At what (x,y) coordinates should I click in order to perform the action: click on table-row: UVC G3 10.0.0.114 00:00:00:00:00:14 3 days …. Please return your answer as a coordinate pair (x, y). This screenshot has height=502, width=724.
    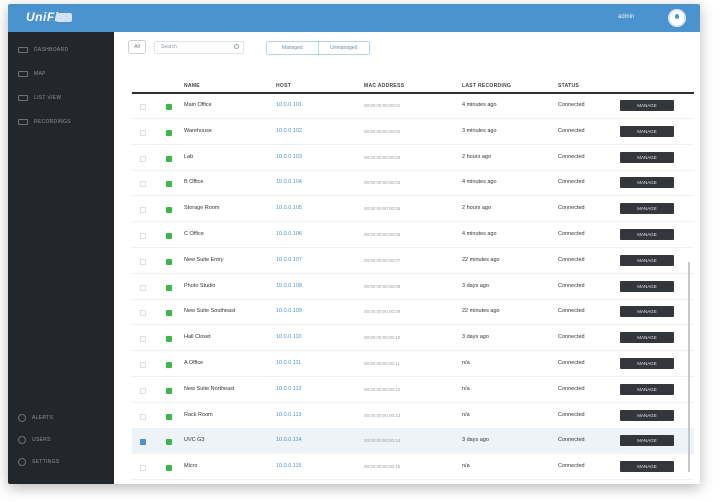
    Looking at the image, I should click on (413, 442).